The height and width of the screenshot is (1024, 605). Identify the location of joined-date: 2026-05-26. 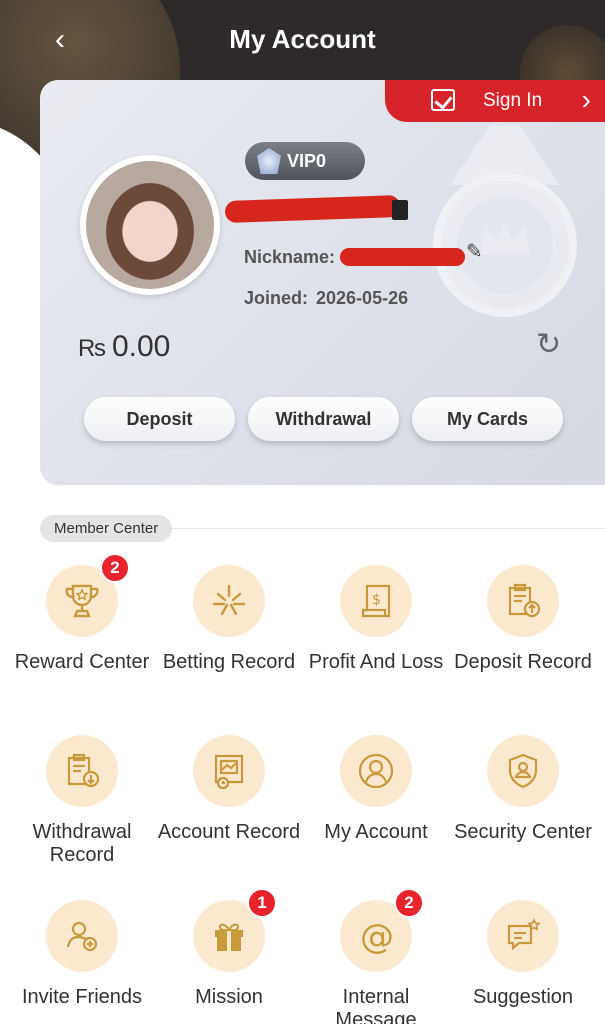
(362, 298).